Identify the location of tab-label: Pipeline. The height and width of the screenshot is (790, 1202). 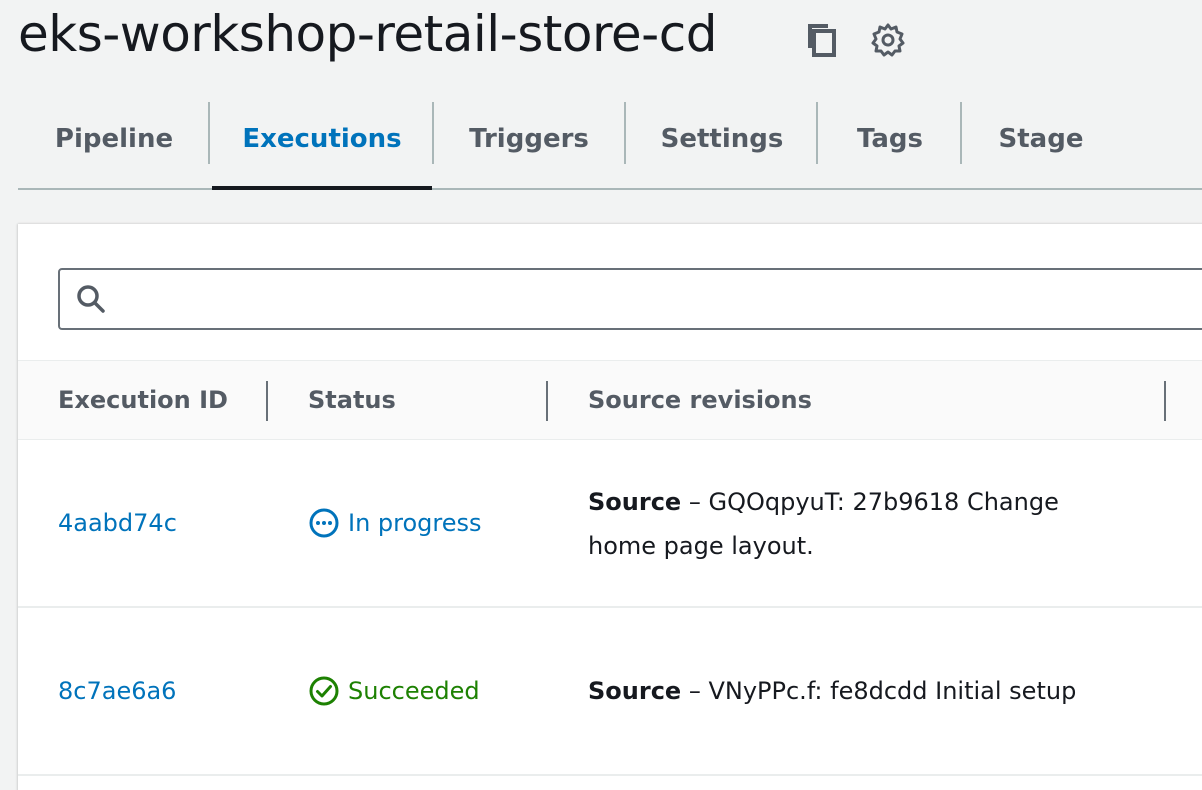
(114, 139).